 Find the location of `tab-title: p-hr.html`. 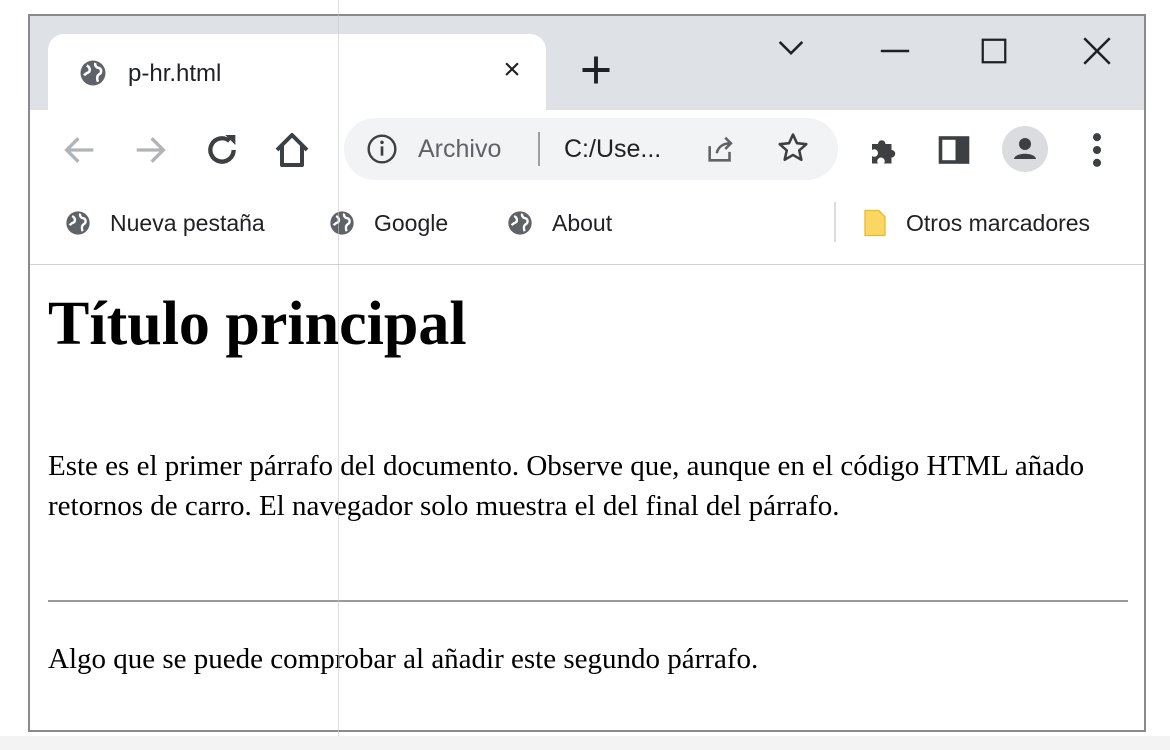

tab-title: p-hr.html is located at coordinates (175, 73).